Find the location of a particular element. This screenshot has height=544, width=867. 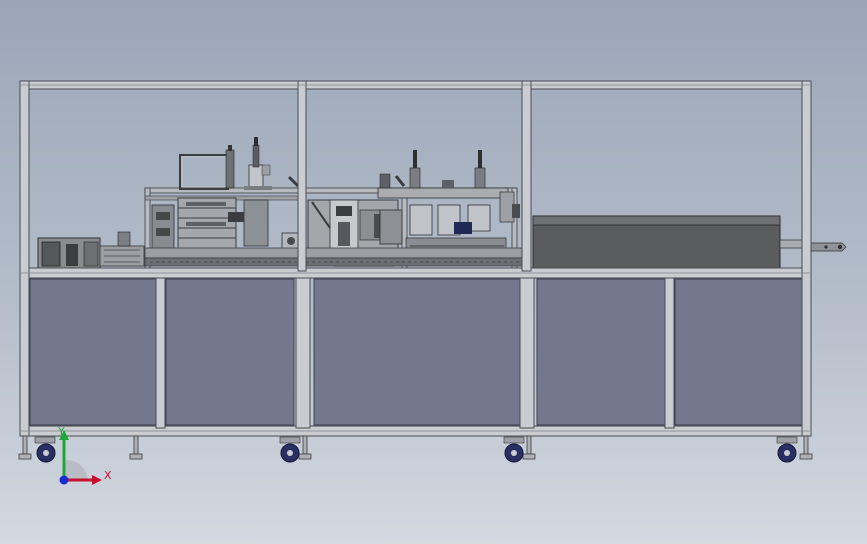

output-hood is located at coordinates (689, 242).